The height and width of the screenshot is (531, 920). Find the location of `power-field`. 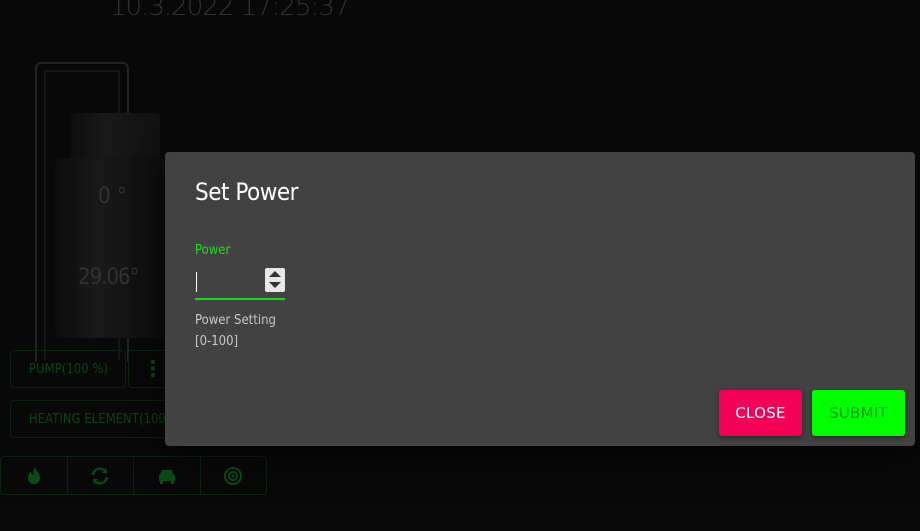

power-field is located at coordinates (240, 283).